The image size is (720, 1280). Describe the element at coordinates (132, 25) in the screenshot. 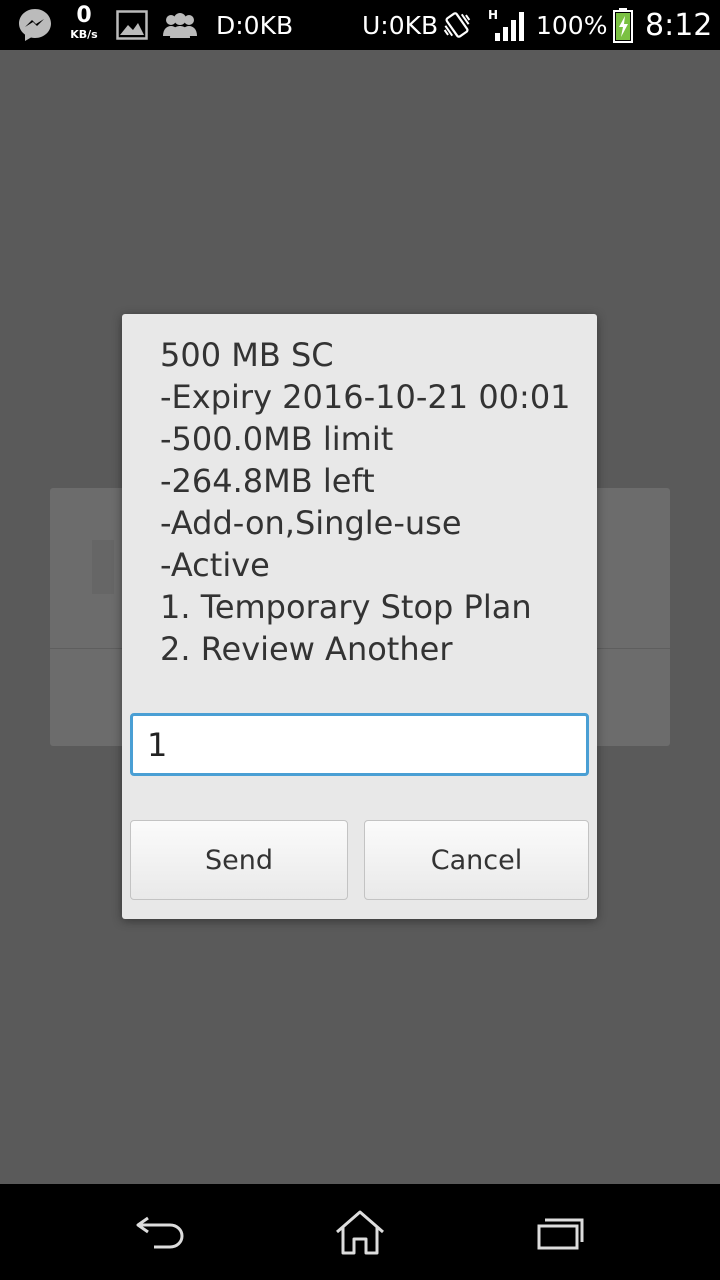

I see `image-icon` at that location.